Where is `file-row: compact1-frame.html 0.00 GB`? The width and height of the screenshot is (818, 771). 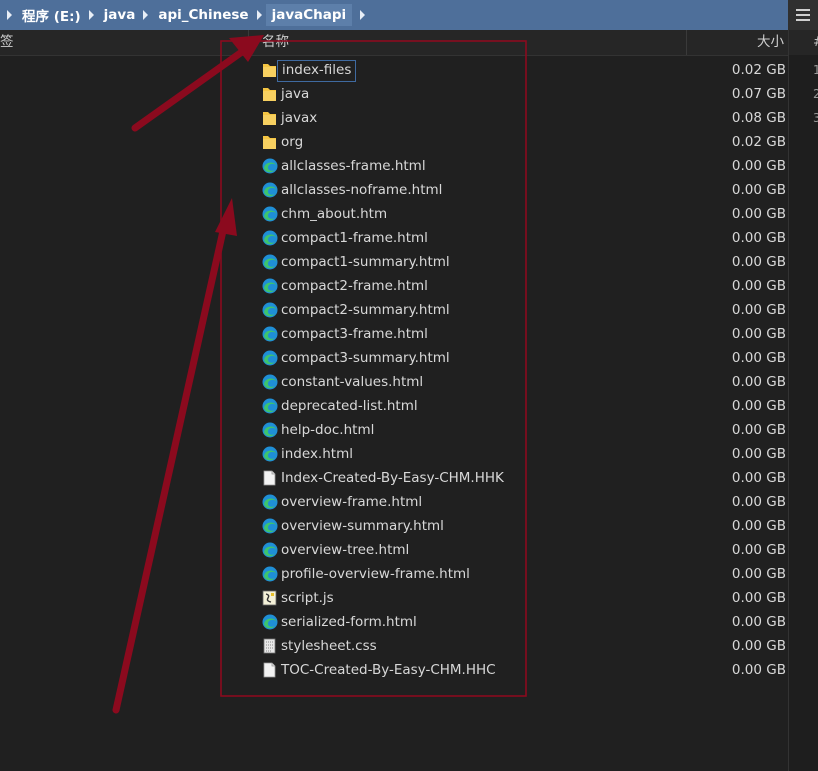
file-row: compact1-frame.html 0.00 GB is located at coordinates (394, 238).